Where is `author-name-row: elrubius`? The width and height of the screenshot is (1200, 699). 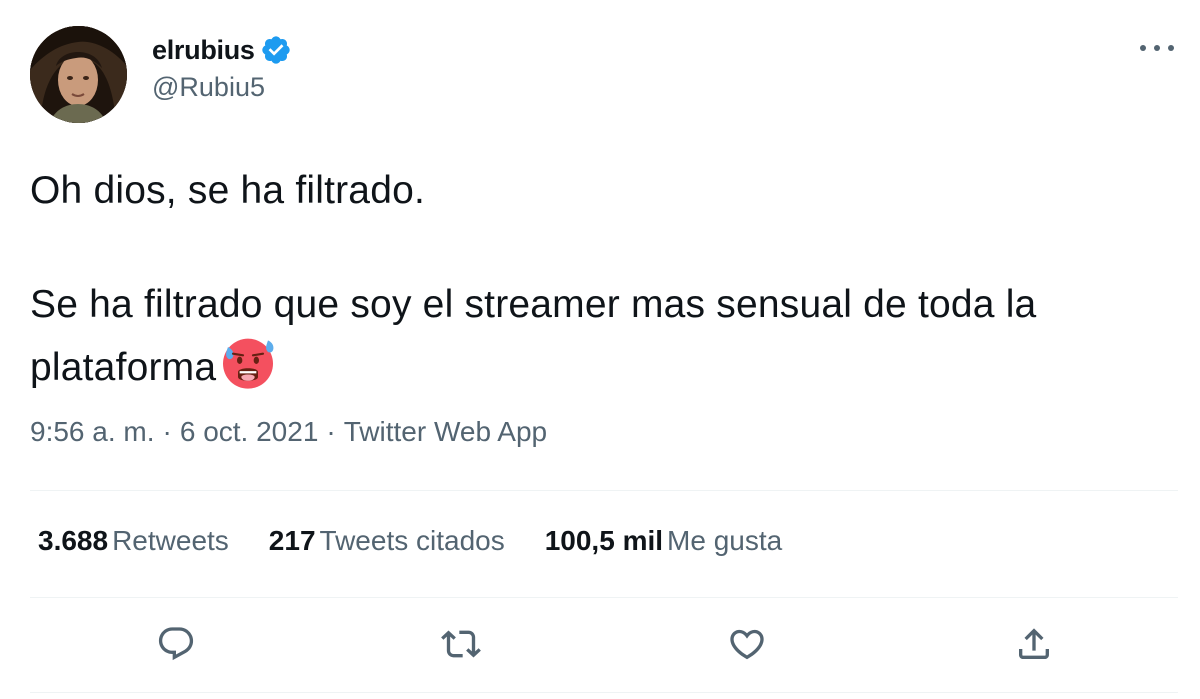 author-name-row: elrubius is located at coordinates (222, 50).